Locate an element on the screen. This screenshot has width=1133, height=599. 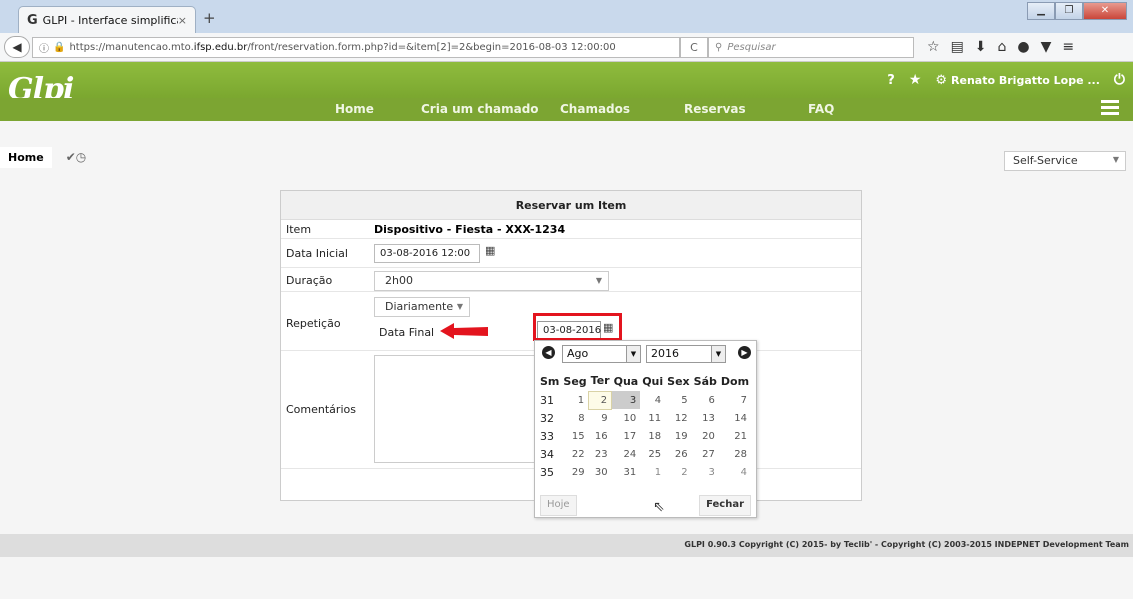
calendar-day: 24 is located at coordinates (626, 454).